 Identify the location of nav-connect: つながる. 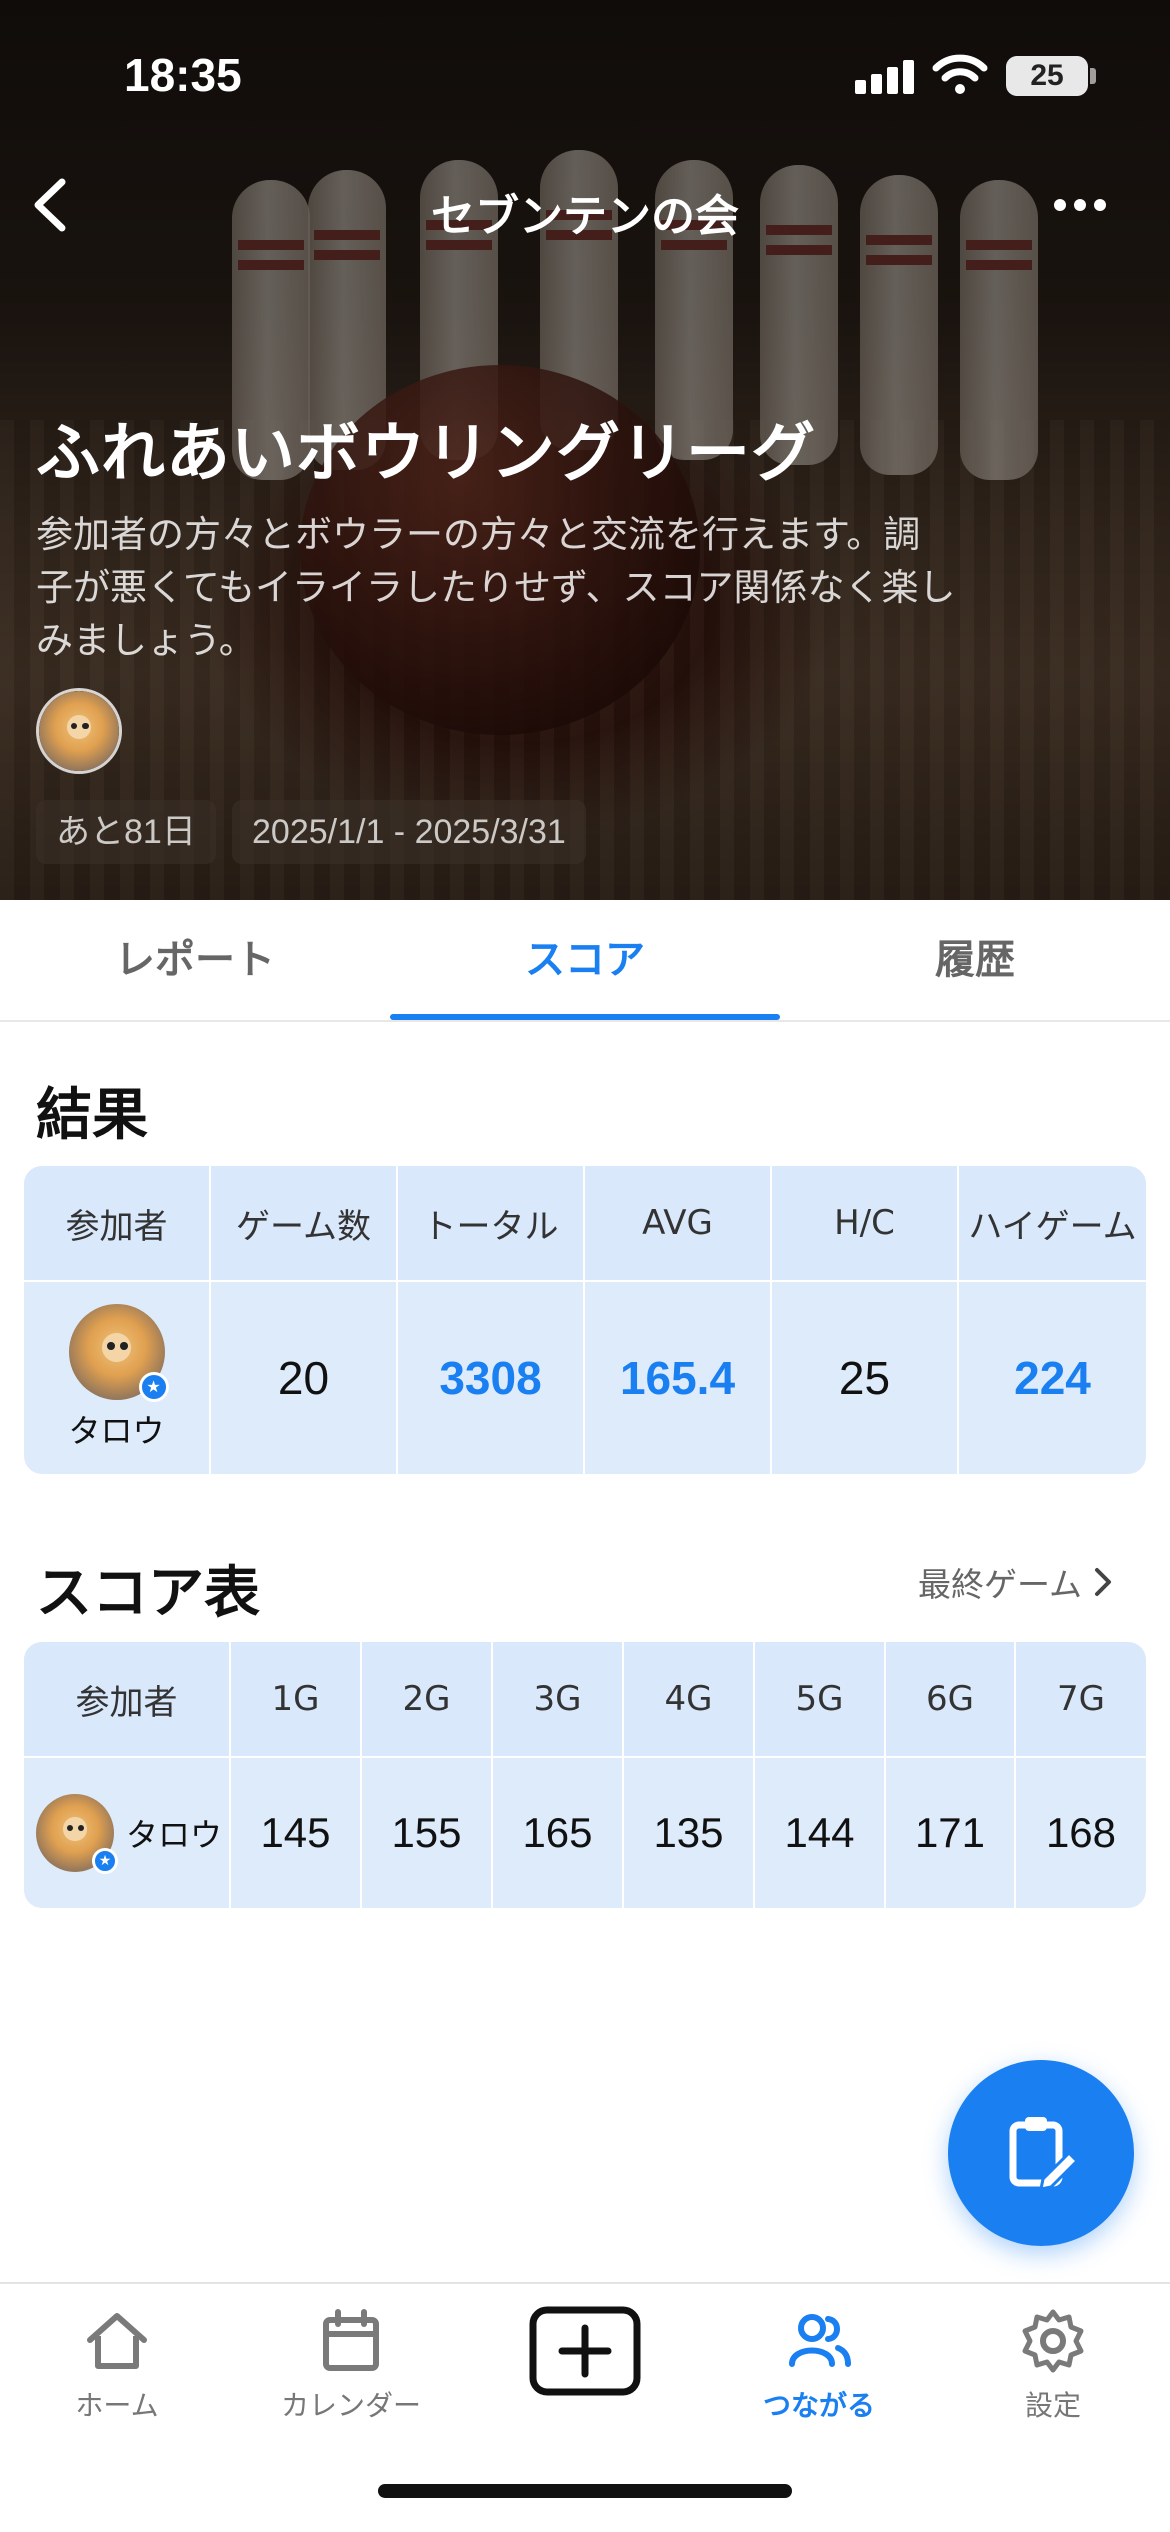
(819, 2376).